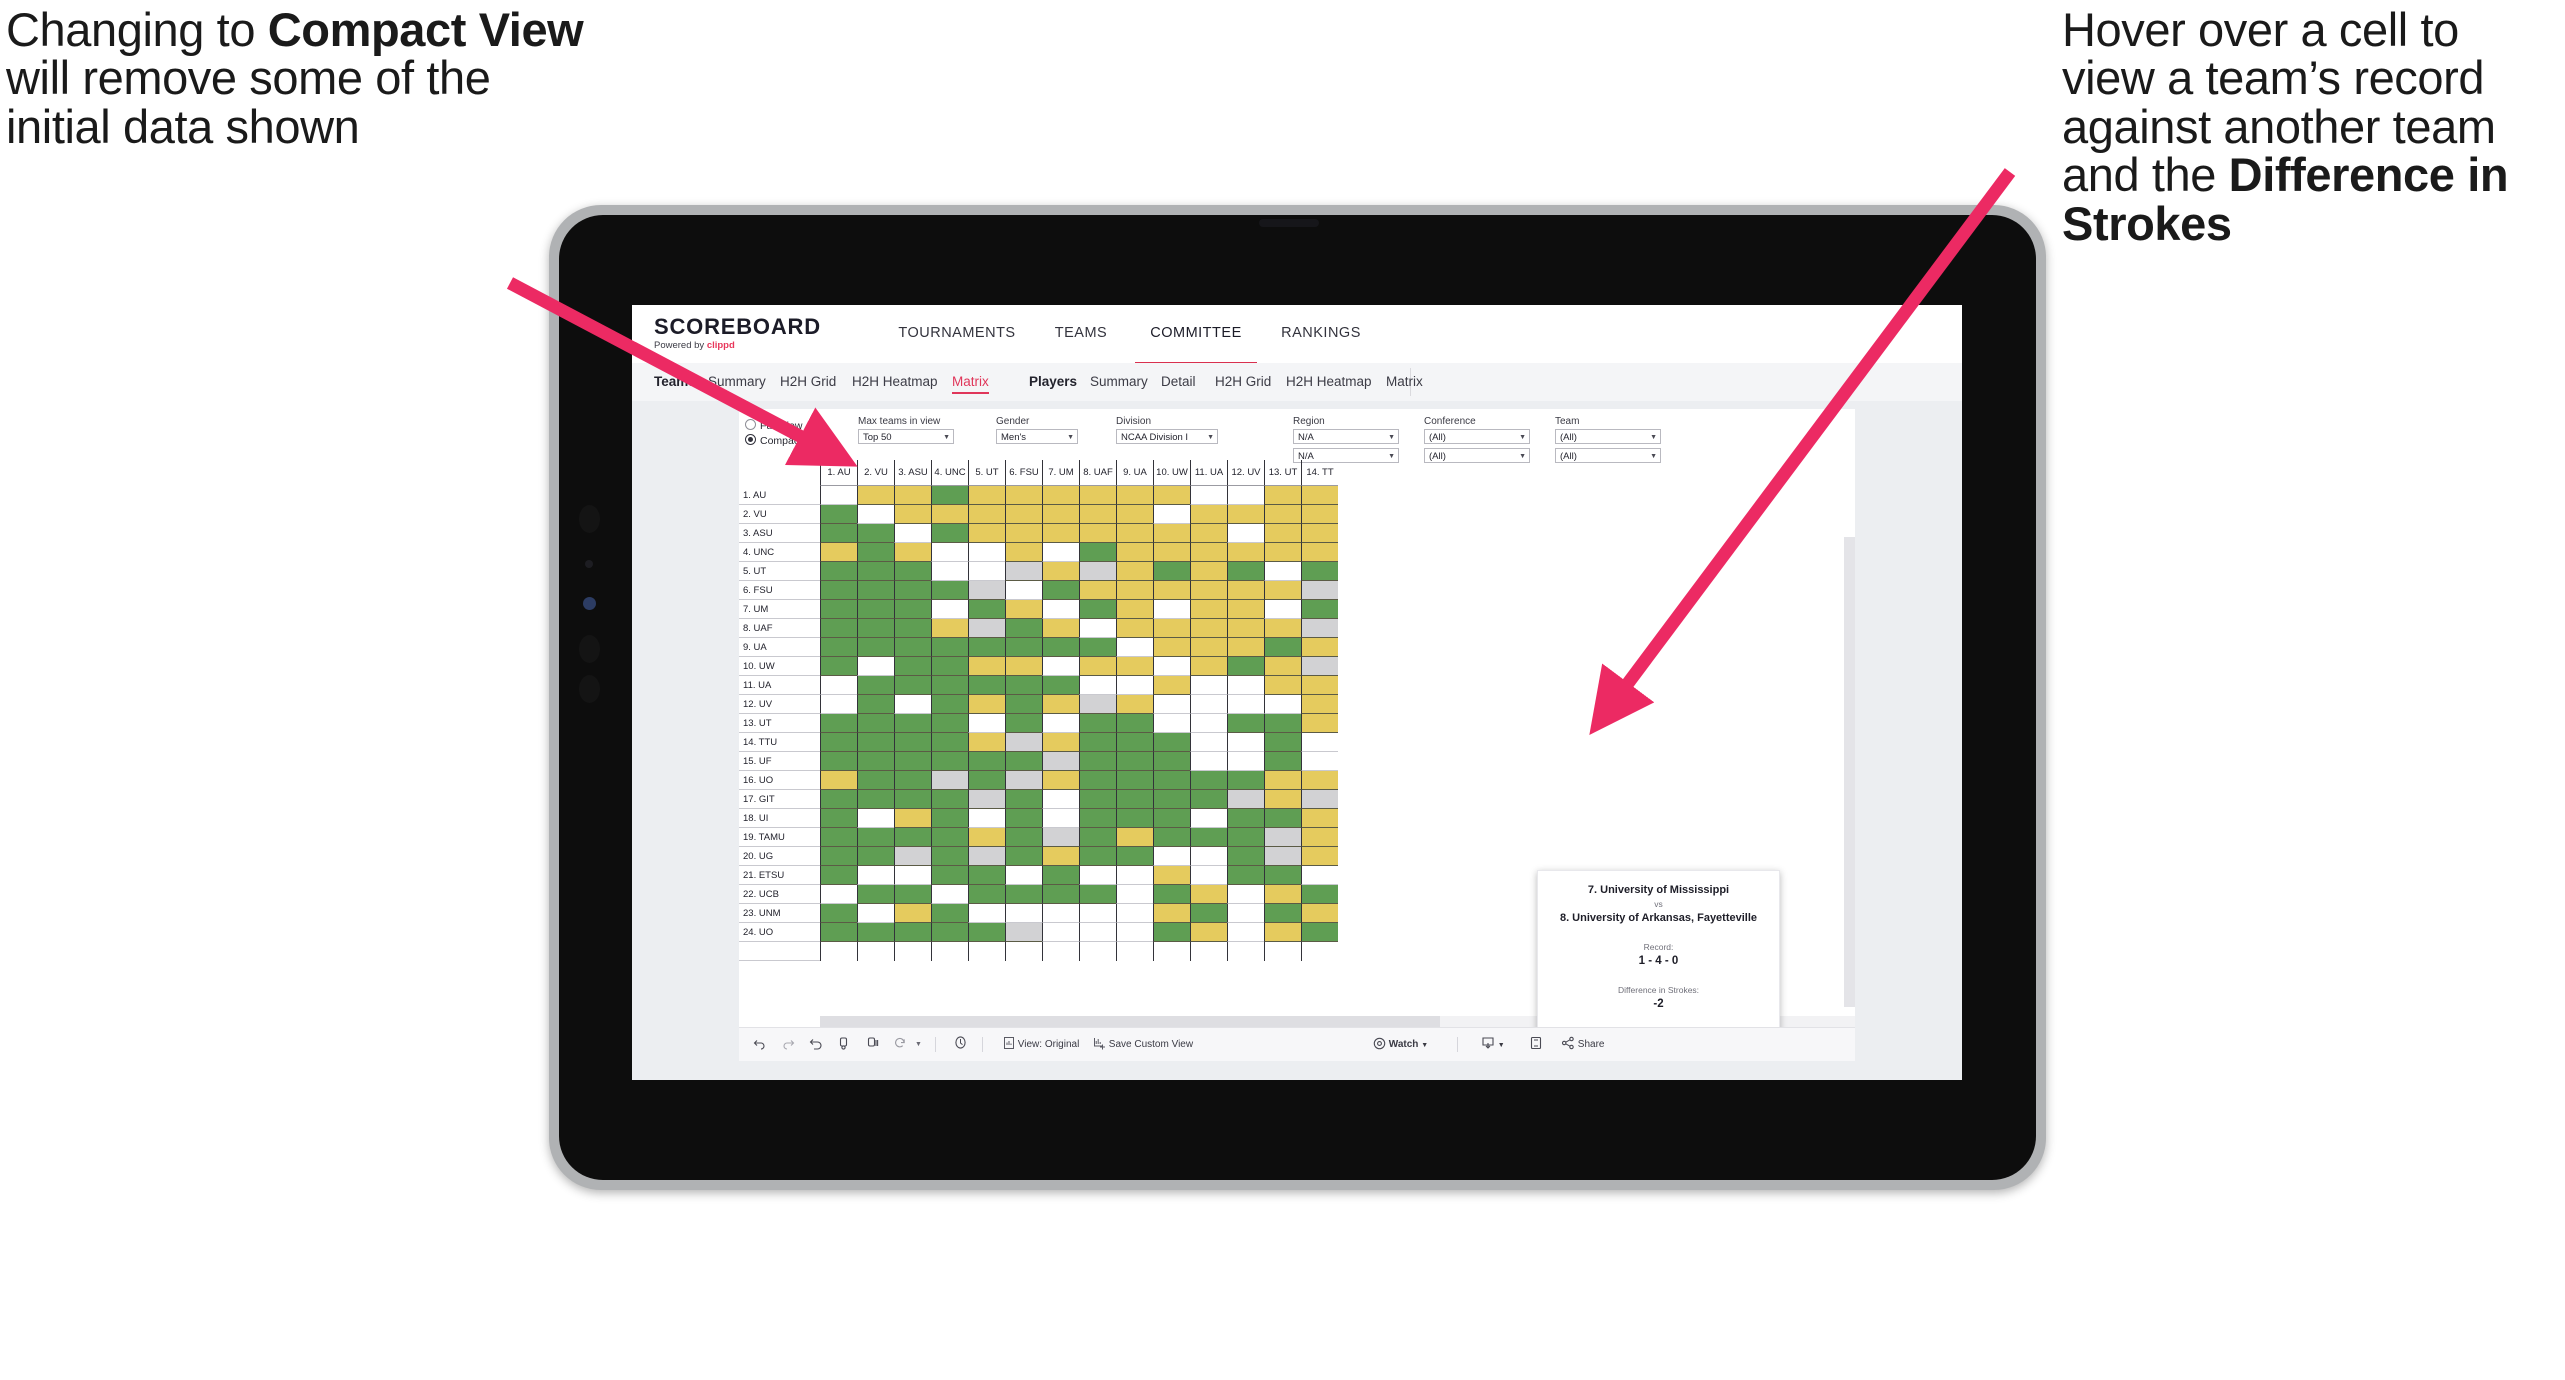 The image size is (2565, 1380). What do you see at coordinates (779, 628) in the screenshot?
I see `matrix-row-header: 8. UAF` at bounding box center [779, 628].